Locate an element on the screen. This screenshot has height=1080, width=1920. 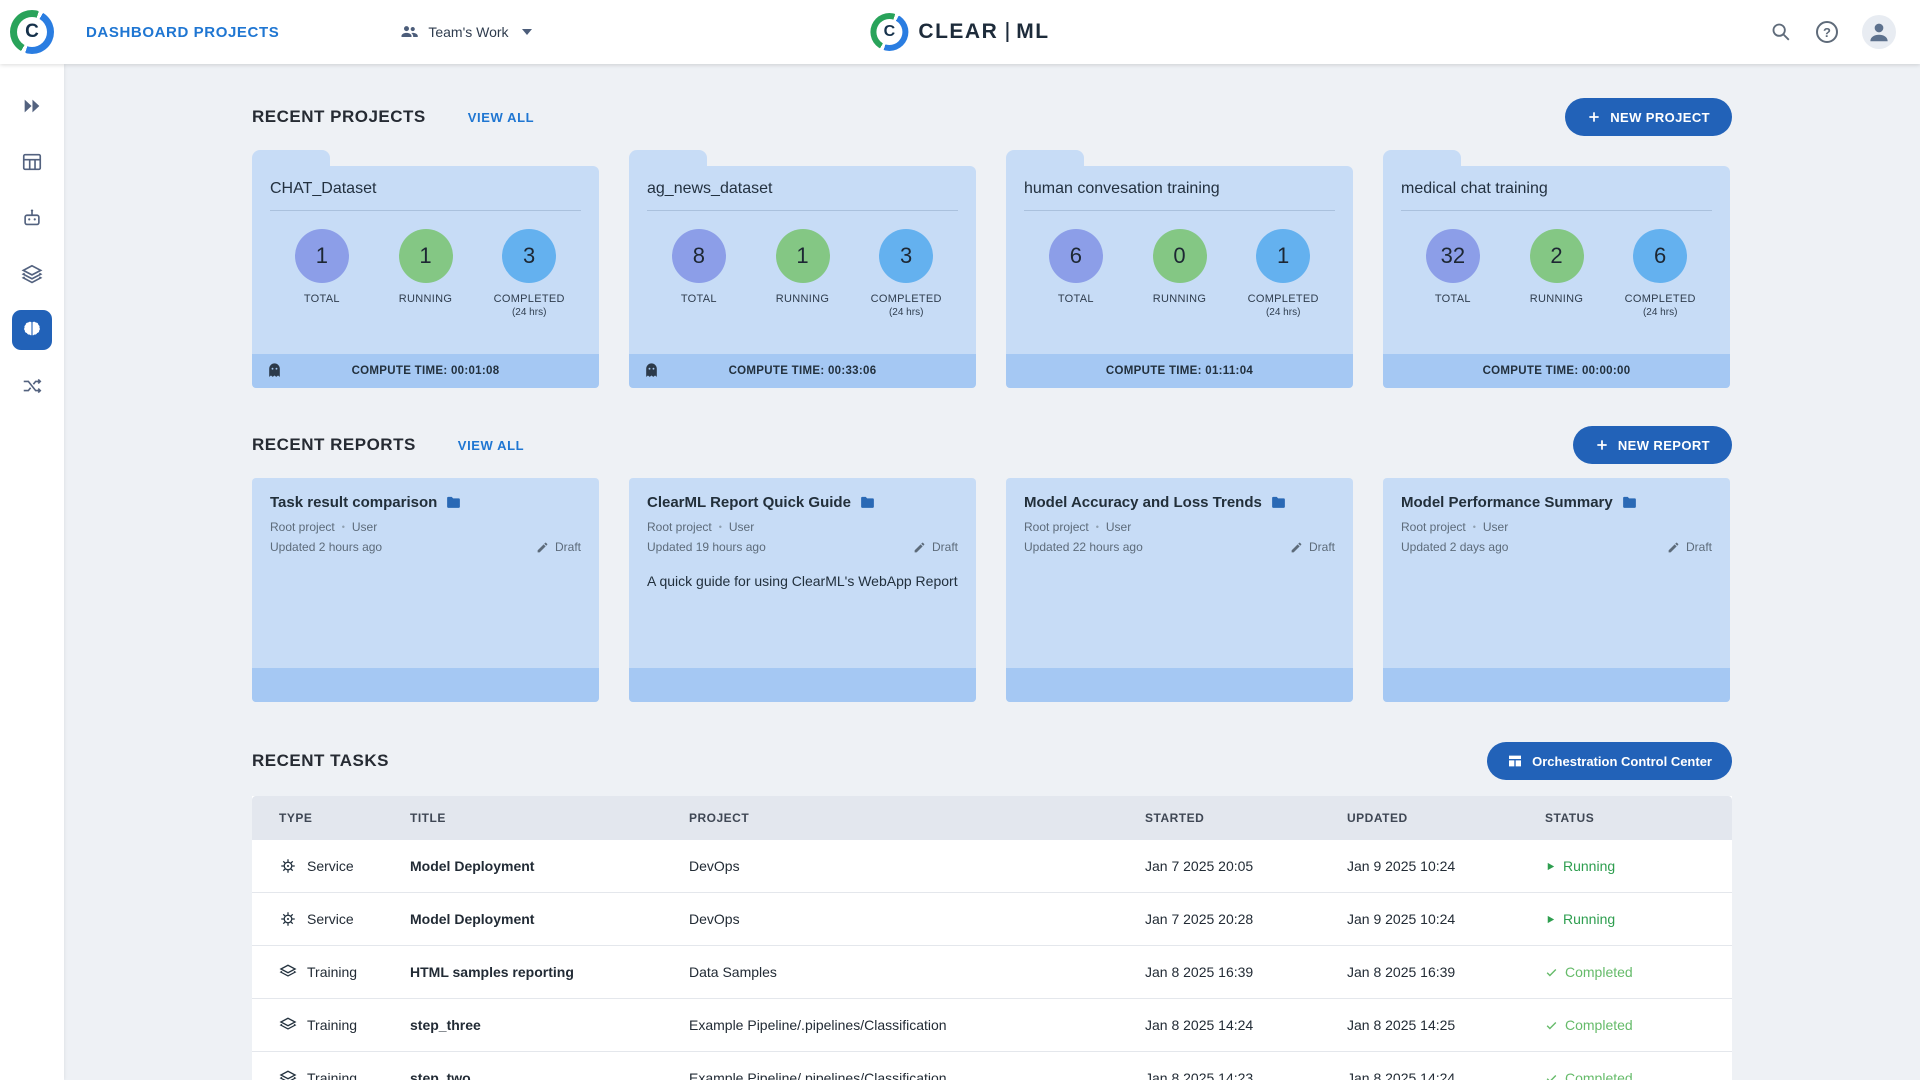
running-count: 2 is located at coordinates (1556, 256).